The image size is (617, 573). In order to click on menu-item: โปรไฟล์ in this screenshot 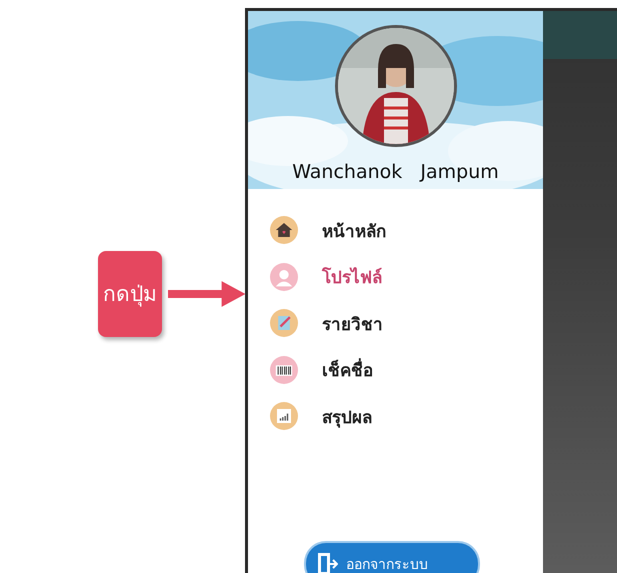, I will do `click(352, 276)`.